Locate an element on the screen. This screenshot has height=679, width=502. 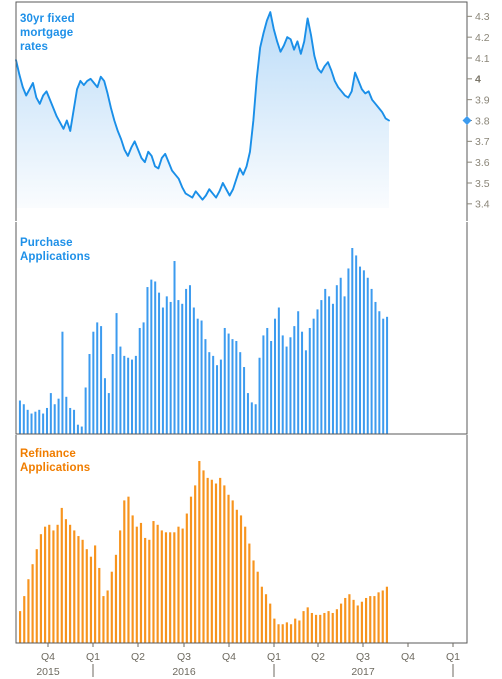
y-axis-tick-label: 3.6 is located at coordinates (482, 163).